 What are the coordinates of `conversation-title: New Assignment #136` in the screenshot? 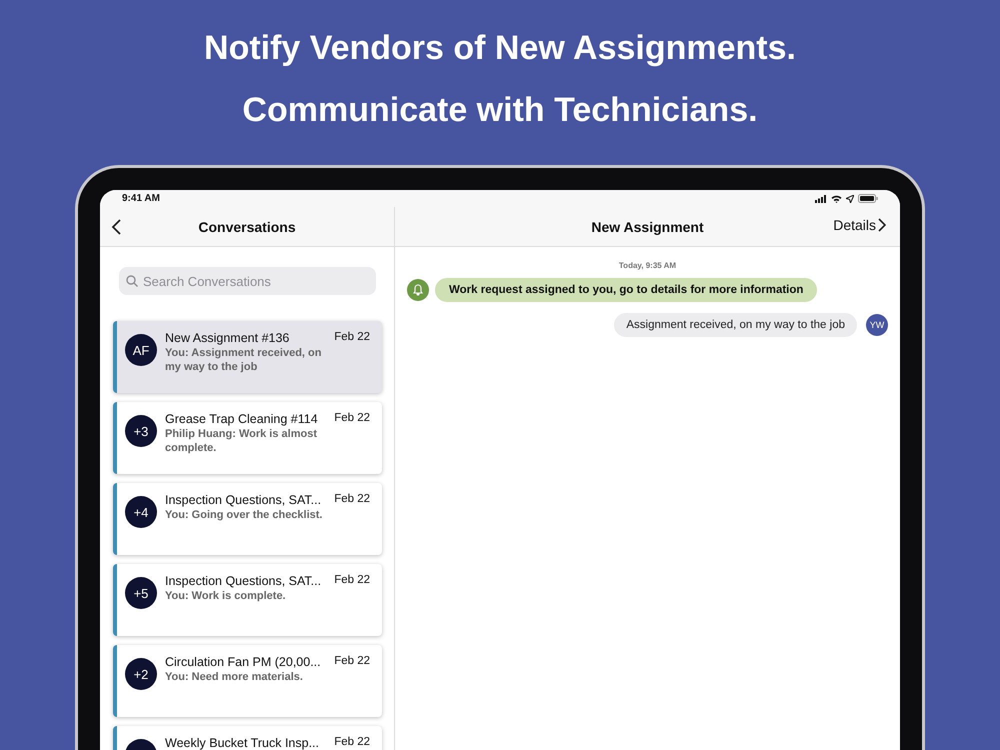 It's located at (227, 338).